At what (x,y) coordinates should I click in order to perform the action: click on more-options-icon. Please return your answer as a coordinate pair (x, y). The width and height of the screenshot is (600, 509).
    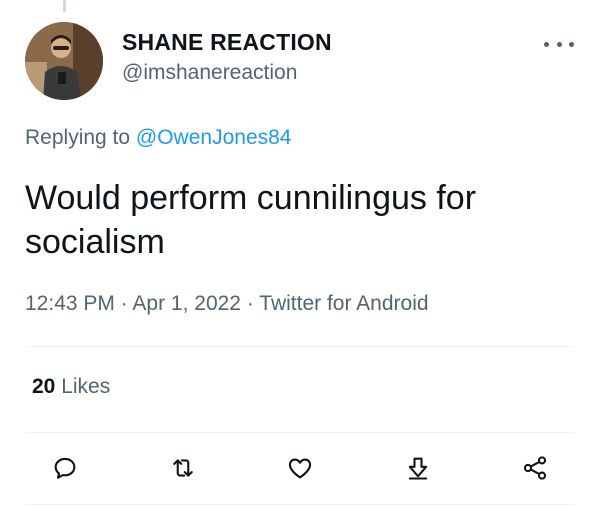
    Looking at the image, I should click on (559, 44).